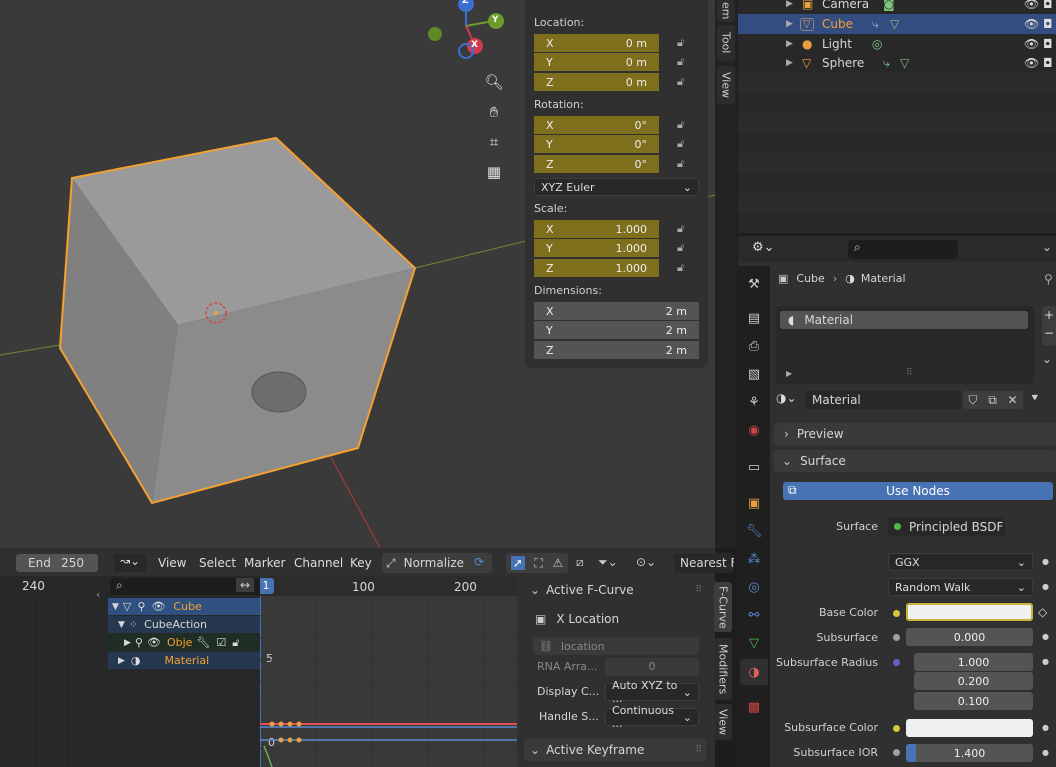  I want to click on outliner-row: ▶ ▣ Camera ◙ 👁︎ ◘, so click(897, 7).